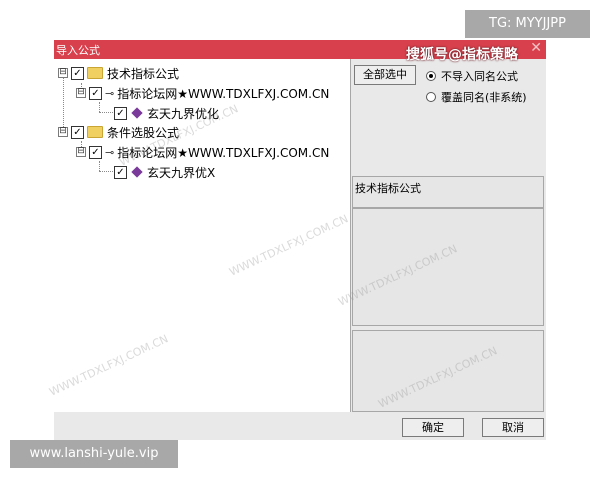 The height and width of the screenshot is (480, 600). What do you see at coordinates (143, 132) in the screenshot?
I see `tree-label: 条件选股公式` at bounding box center [143, 132].